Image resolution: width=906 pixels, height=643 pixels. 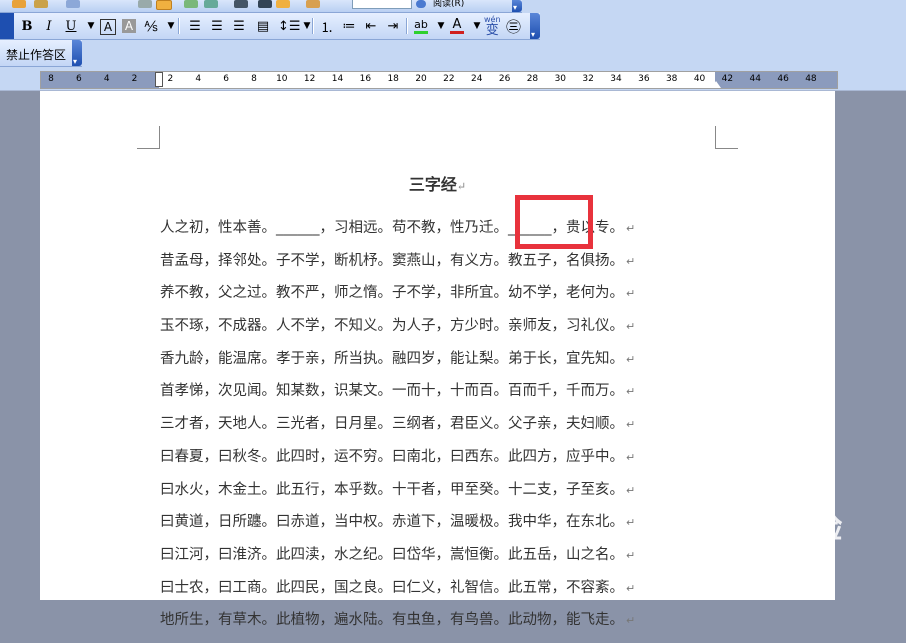 What do you see at coordinates (420, 463) in the screenshot?
I see `text-line: 曰春夏，曰秋冬。此四时，运不穷。曰南北，曰西东。此四方，应乎中。 ↵` at bounding box center [420, 463].